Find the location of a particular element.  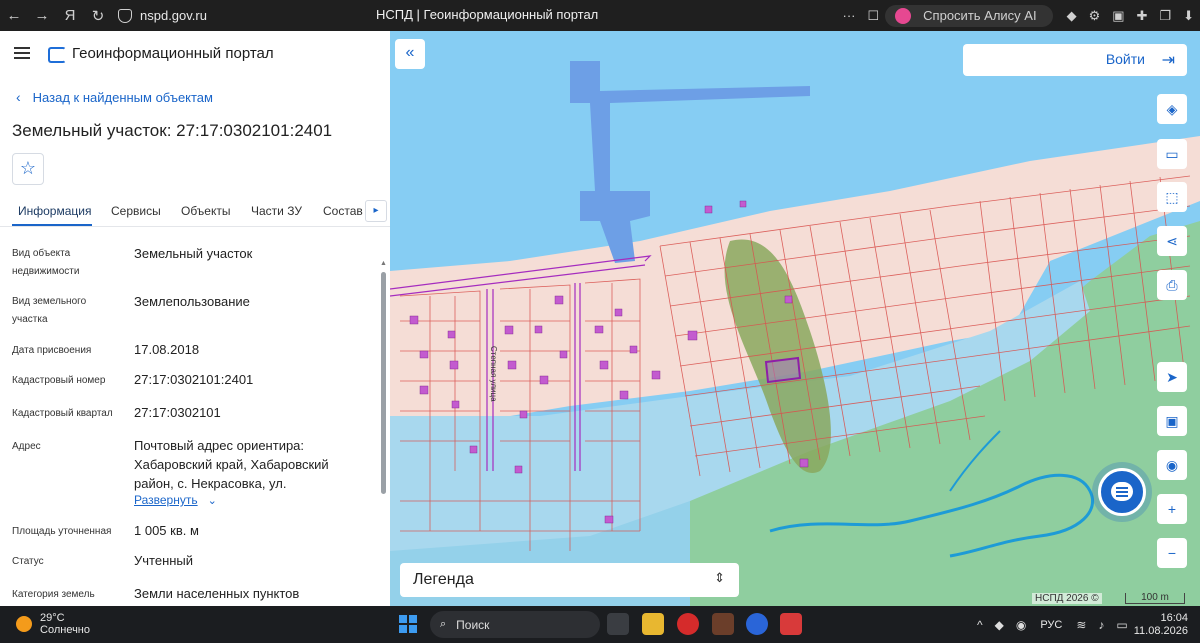

alice-label: Спросить Алису AI is located at coordinates (980, 15).